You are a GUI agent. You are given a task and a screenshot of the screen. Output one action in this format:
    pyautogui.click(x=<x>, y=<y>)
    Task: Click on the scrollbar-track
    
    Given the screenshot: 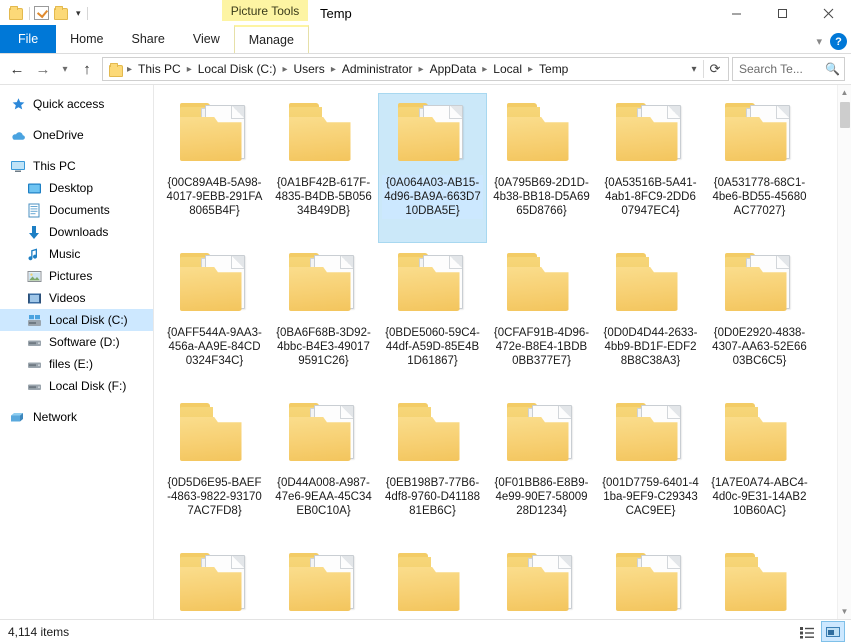 What is the action you would take?
    pyautogui.click(x=844, y=352)
    